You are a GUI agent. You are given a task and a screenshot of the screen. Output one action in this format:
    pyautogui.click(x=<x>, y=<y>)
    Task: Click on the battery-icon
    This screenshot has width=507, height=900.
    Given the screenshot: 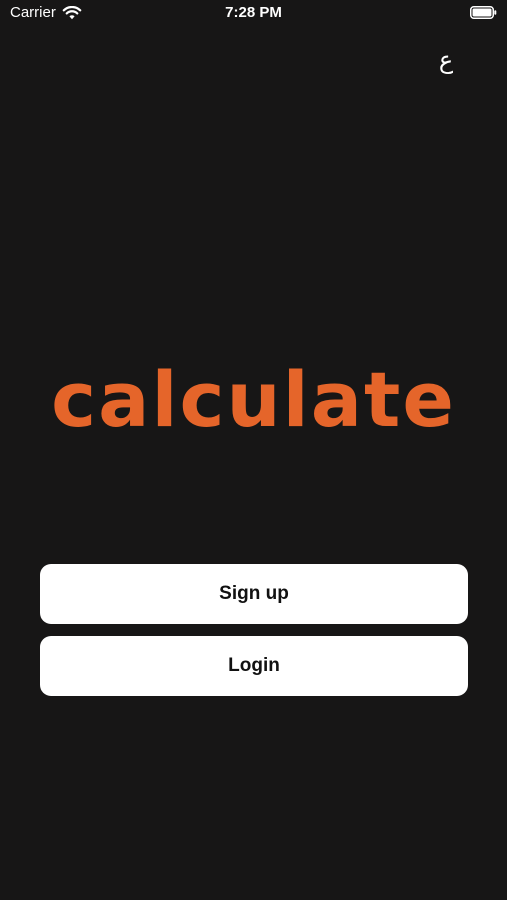 What is the action you would take?
    pyautogui.click(x=483, y=12)
    